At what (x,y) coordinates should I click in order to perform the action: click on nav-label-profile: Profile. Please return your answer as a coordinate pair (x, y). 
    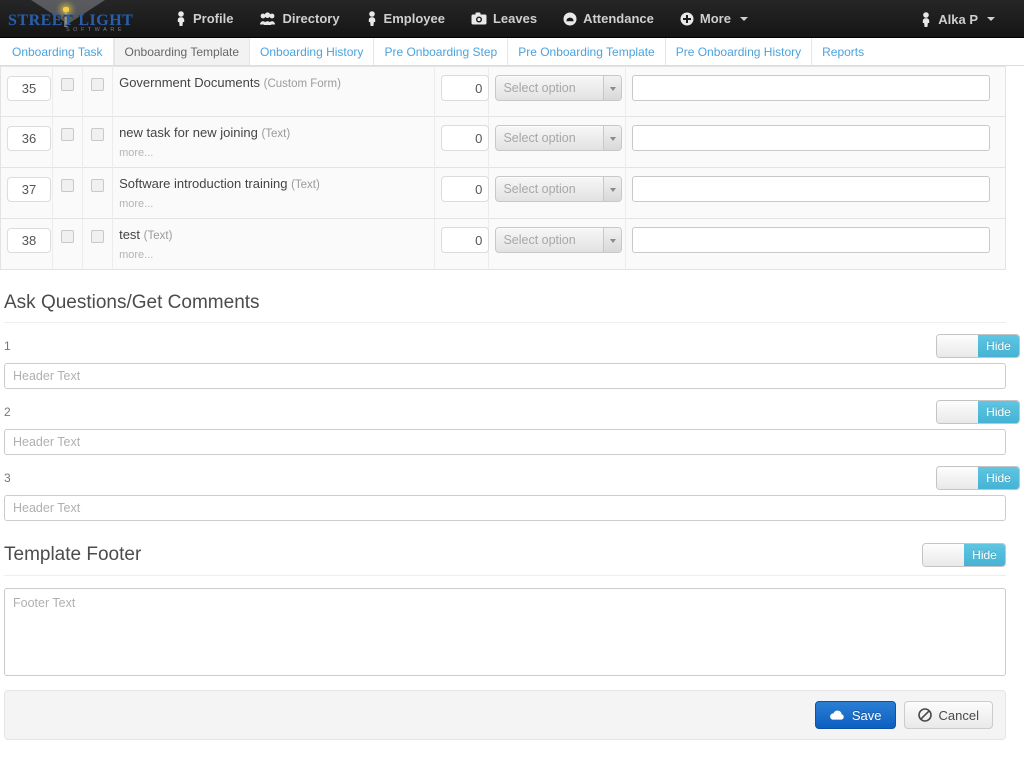
    Looking at the image, I should click on (213, 18).